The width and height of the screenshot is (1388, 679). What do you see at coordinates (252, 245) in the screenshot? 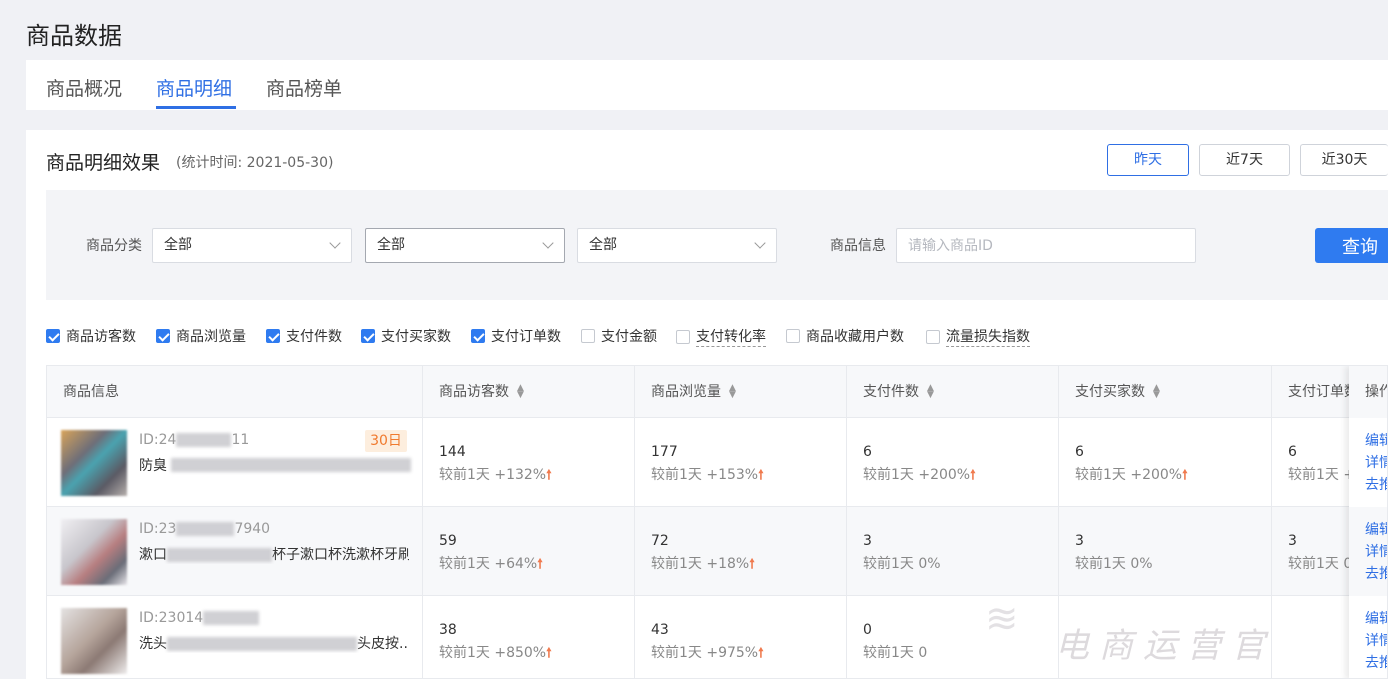
I see `category-select-1: 全部` at bounding box center [252, 245].